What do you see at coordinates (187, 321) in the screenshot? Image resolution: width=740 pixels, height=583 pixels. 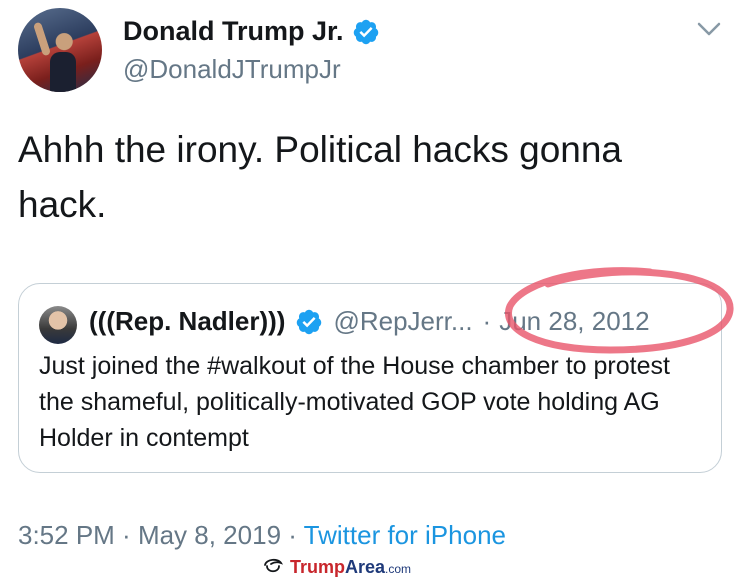 I see `quoted-author-name: (((Rep. Nadler)))` at bounding box center [187, 321].